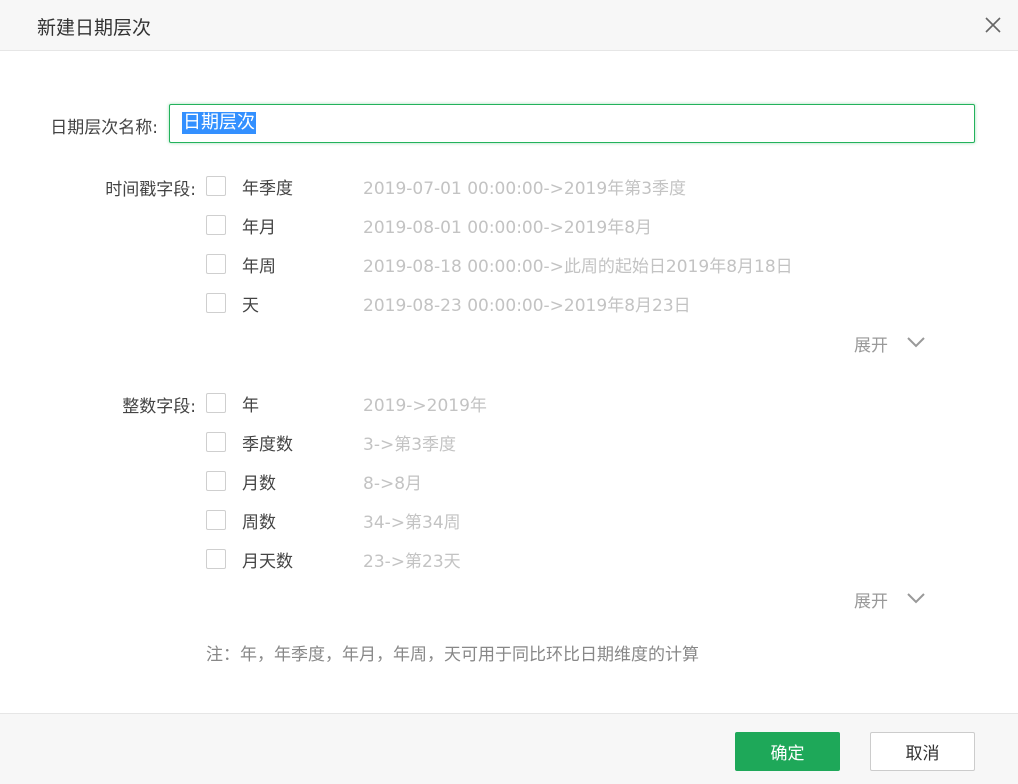  I want to click on option-label: 季度数, so click(267, 445).